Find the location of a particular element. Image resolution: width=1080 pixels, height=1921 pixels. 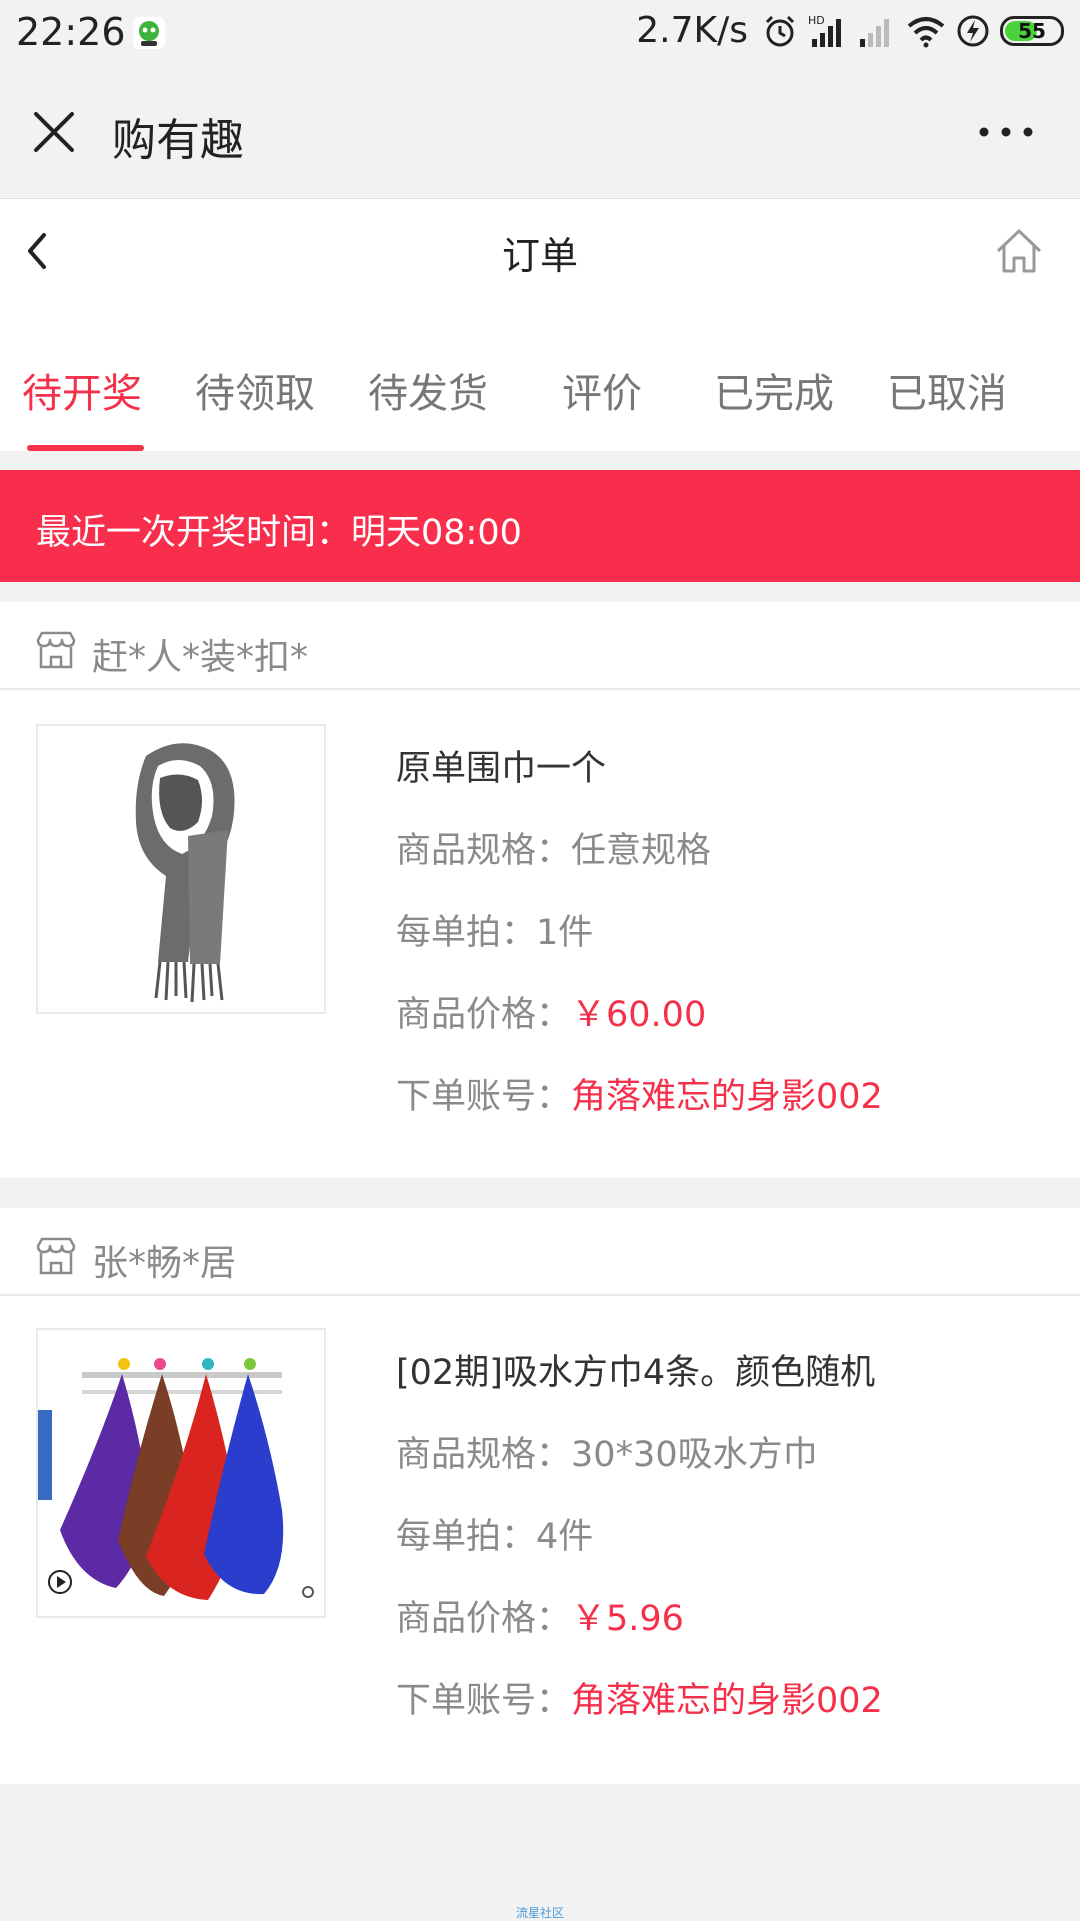

shop-name: 张*畅*居 is located at coordinates (164, 1263).